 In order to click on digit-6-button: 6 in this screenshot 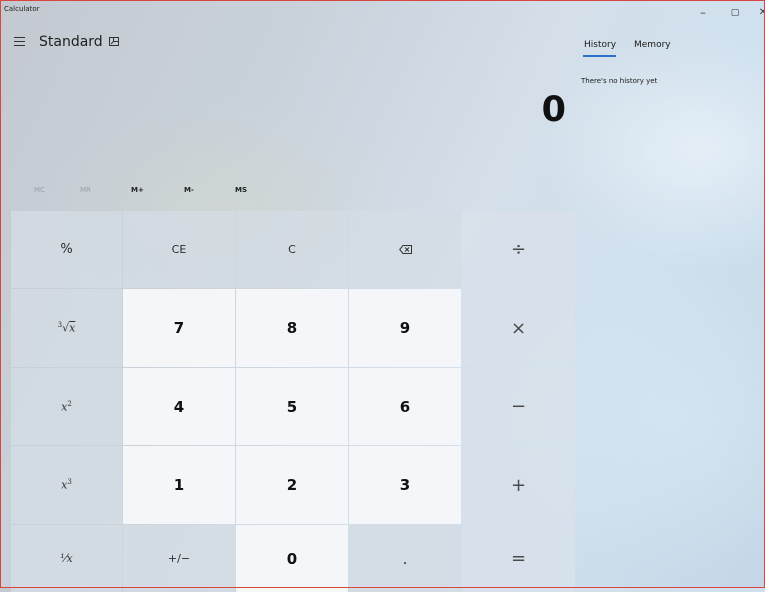, I will do `click(405, 406)`.